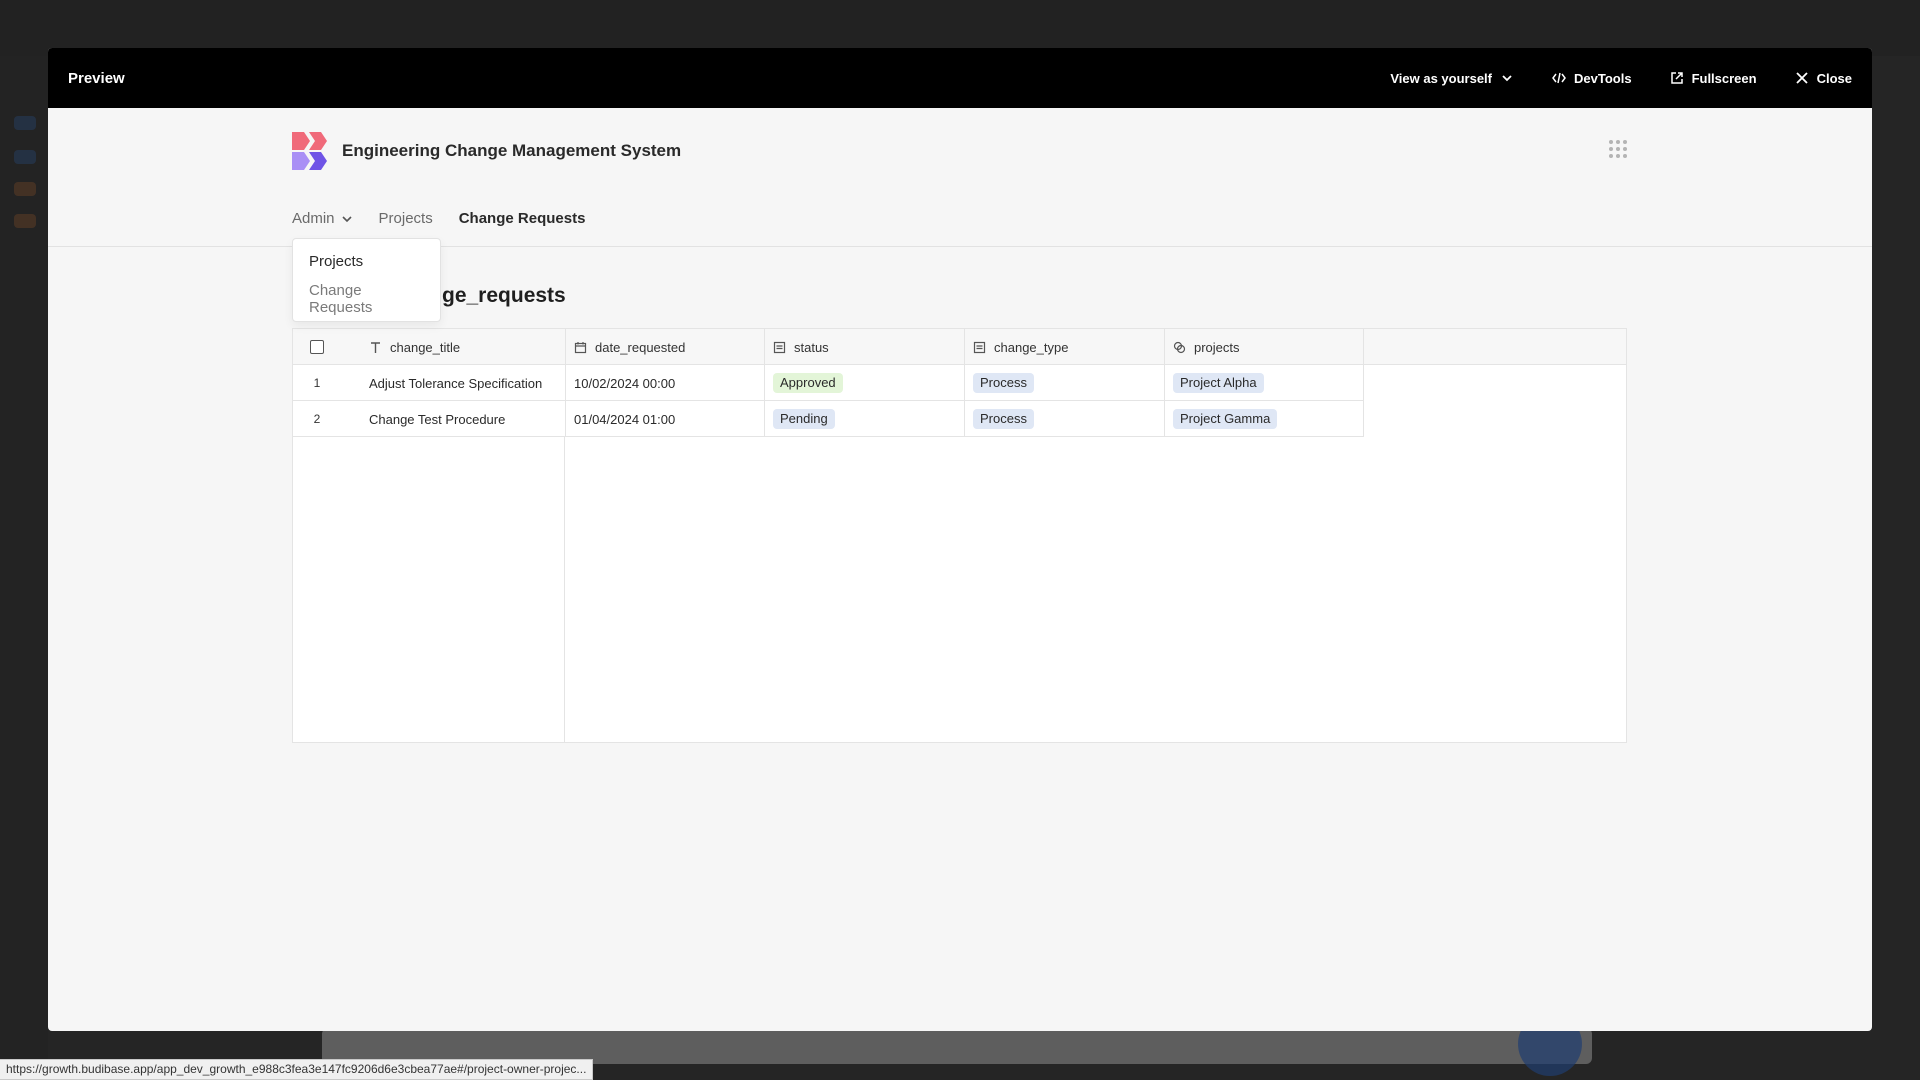 This screenshot has width=1920, height=1080. What do you see at coordinates (1031, 347) in the screenshot?
I see `column-label: change_type` at bounding box center [1031, 347].